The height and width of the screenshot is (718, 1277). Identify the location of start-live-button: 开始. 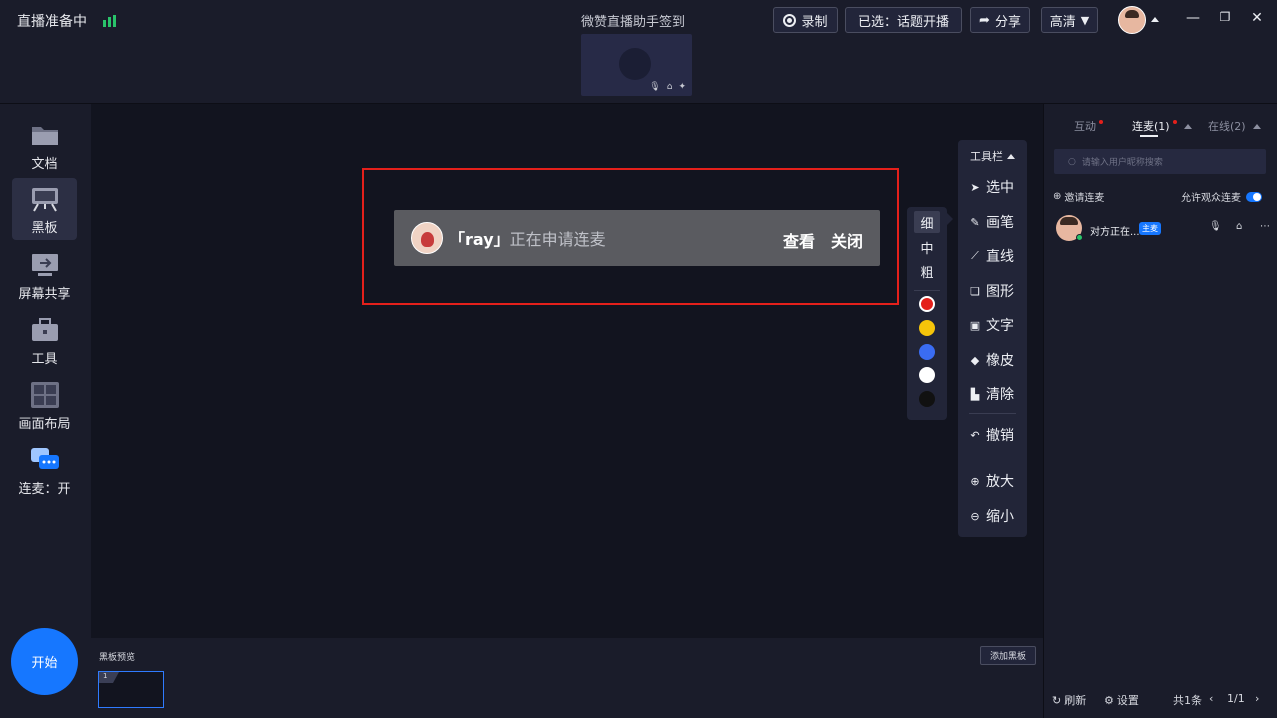
(44, 661).